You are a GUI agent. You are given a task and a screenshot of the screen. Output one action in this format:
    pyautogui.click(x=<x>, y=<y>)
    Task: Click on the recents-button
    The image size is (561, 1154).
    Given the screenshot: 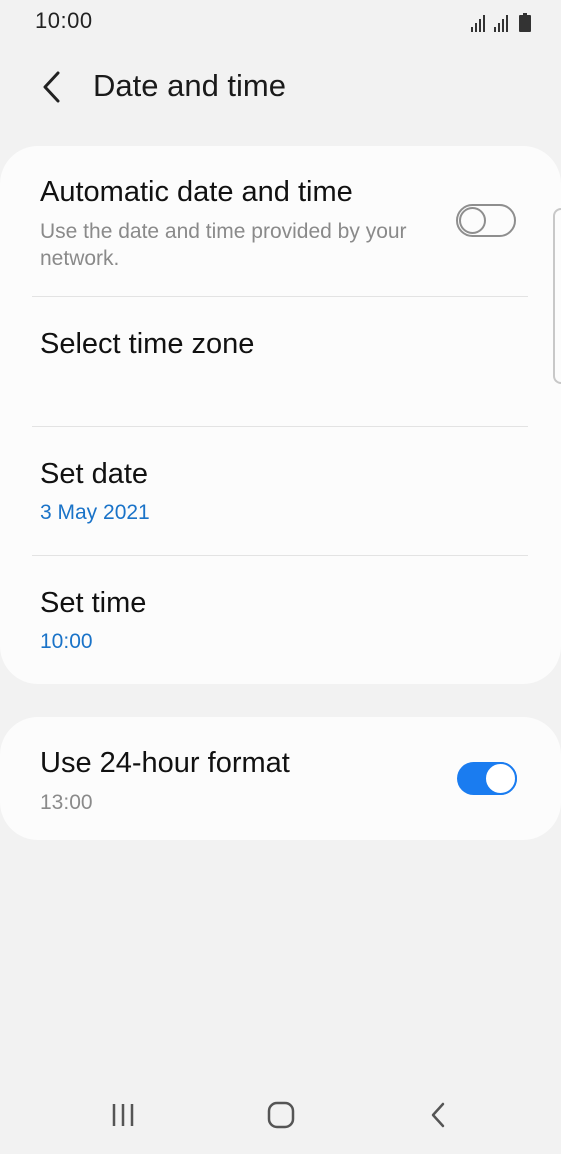 What is the action you would take?
    pyautogui.click(x=124, y=1115)
    